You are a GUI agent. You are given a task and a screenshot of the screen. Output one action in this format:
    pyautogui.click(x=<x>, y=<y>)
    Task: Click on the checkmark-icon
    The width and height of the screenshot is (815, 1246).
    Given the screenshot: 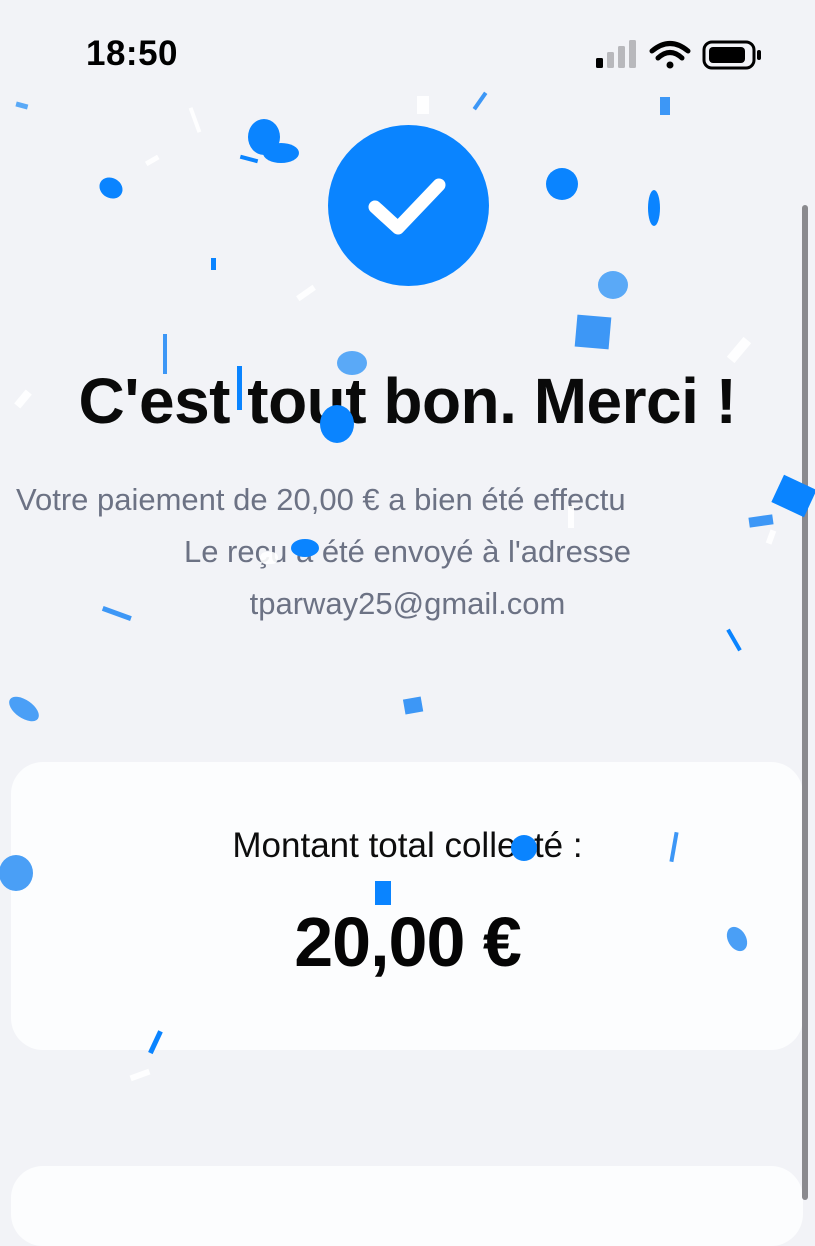 What is the action you would take?
    pyautogui.click(x=407, y=206)
    